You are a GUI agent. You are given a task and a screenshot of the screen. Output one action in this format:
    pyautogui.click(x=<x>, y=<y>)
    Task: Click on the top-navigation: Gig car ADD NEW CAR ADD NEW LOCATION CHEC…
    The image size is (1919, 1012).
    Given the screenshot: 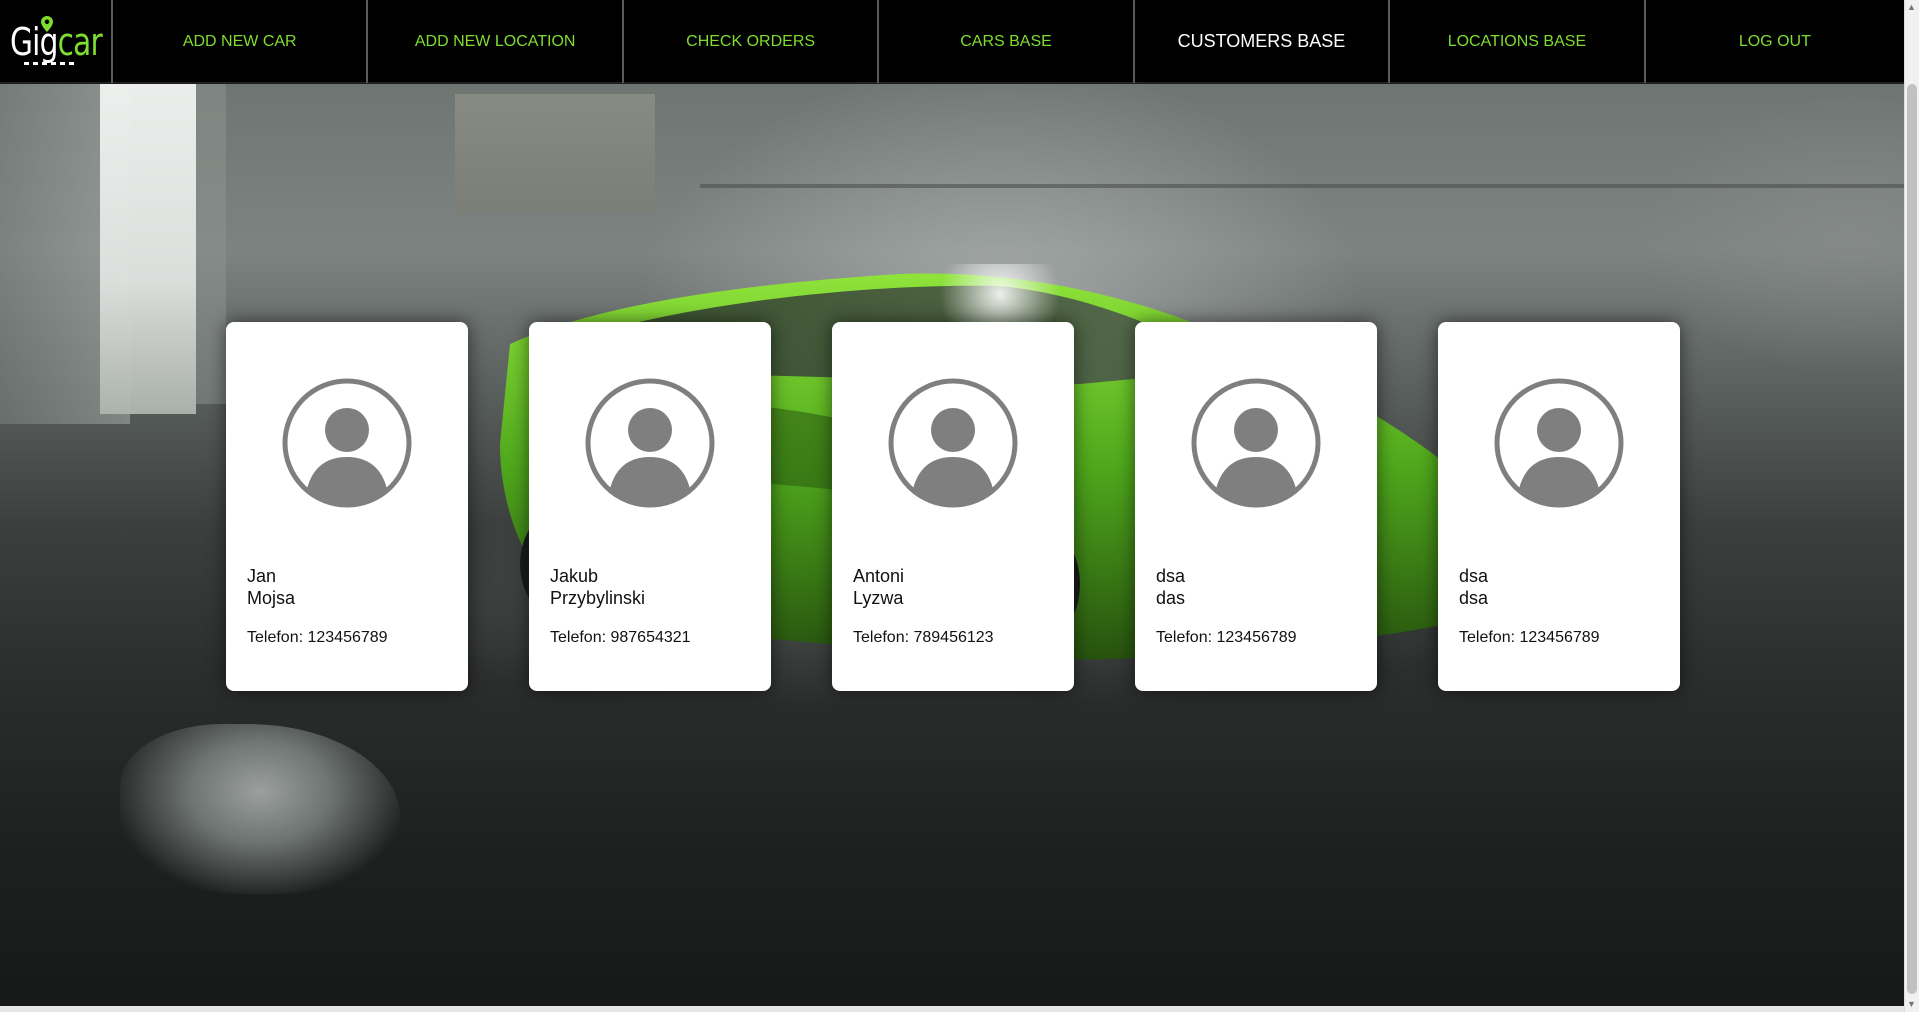 What is the action you would take?
    pyautogui.click(x=952, y=41)
    